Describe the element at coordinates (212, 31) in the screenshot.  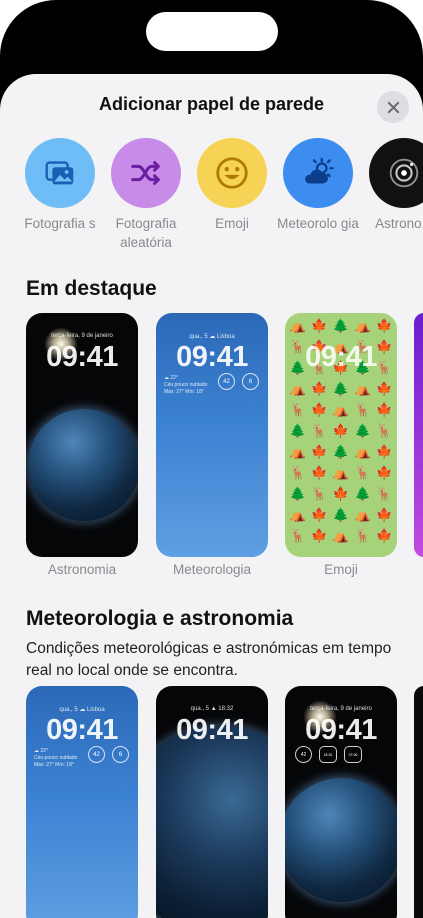
I see `dynamic-island` at that location.